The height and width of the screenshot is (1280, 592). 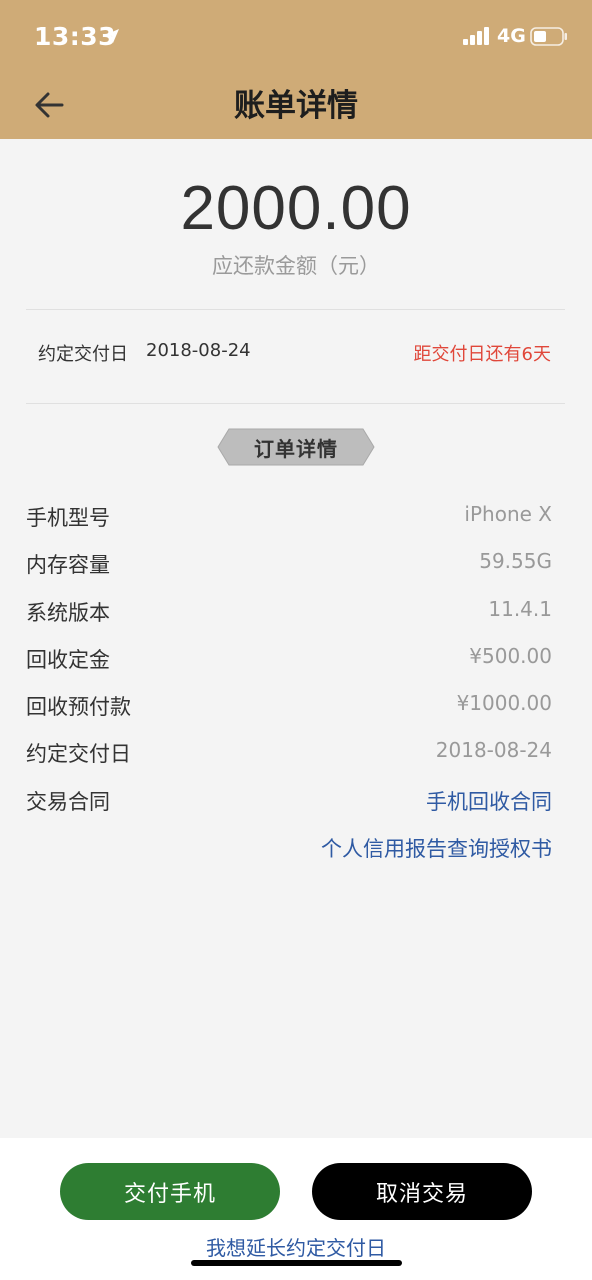 I want to click on home-indicator, so click(x=296, y=1263).